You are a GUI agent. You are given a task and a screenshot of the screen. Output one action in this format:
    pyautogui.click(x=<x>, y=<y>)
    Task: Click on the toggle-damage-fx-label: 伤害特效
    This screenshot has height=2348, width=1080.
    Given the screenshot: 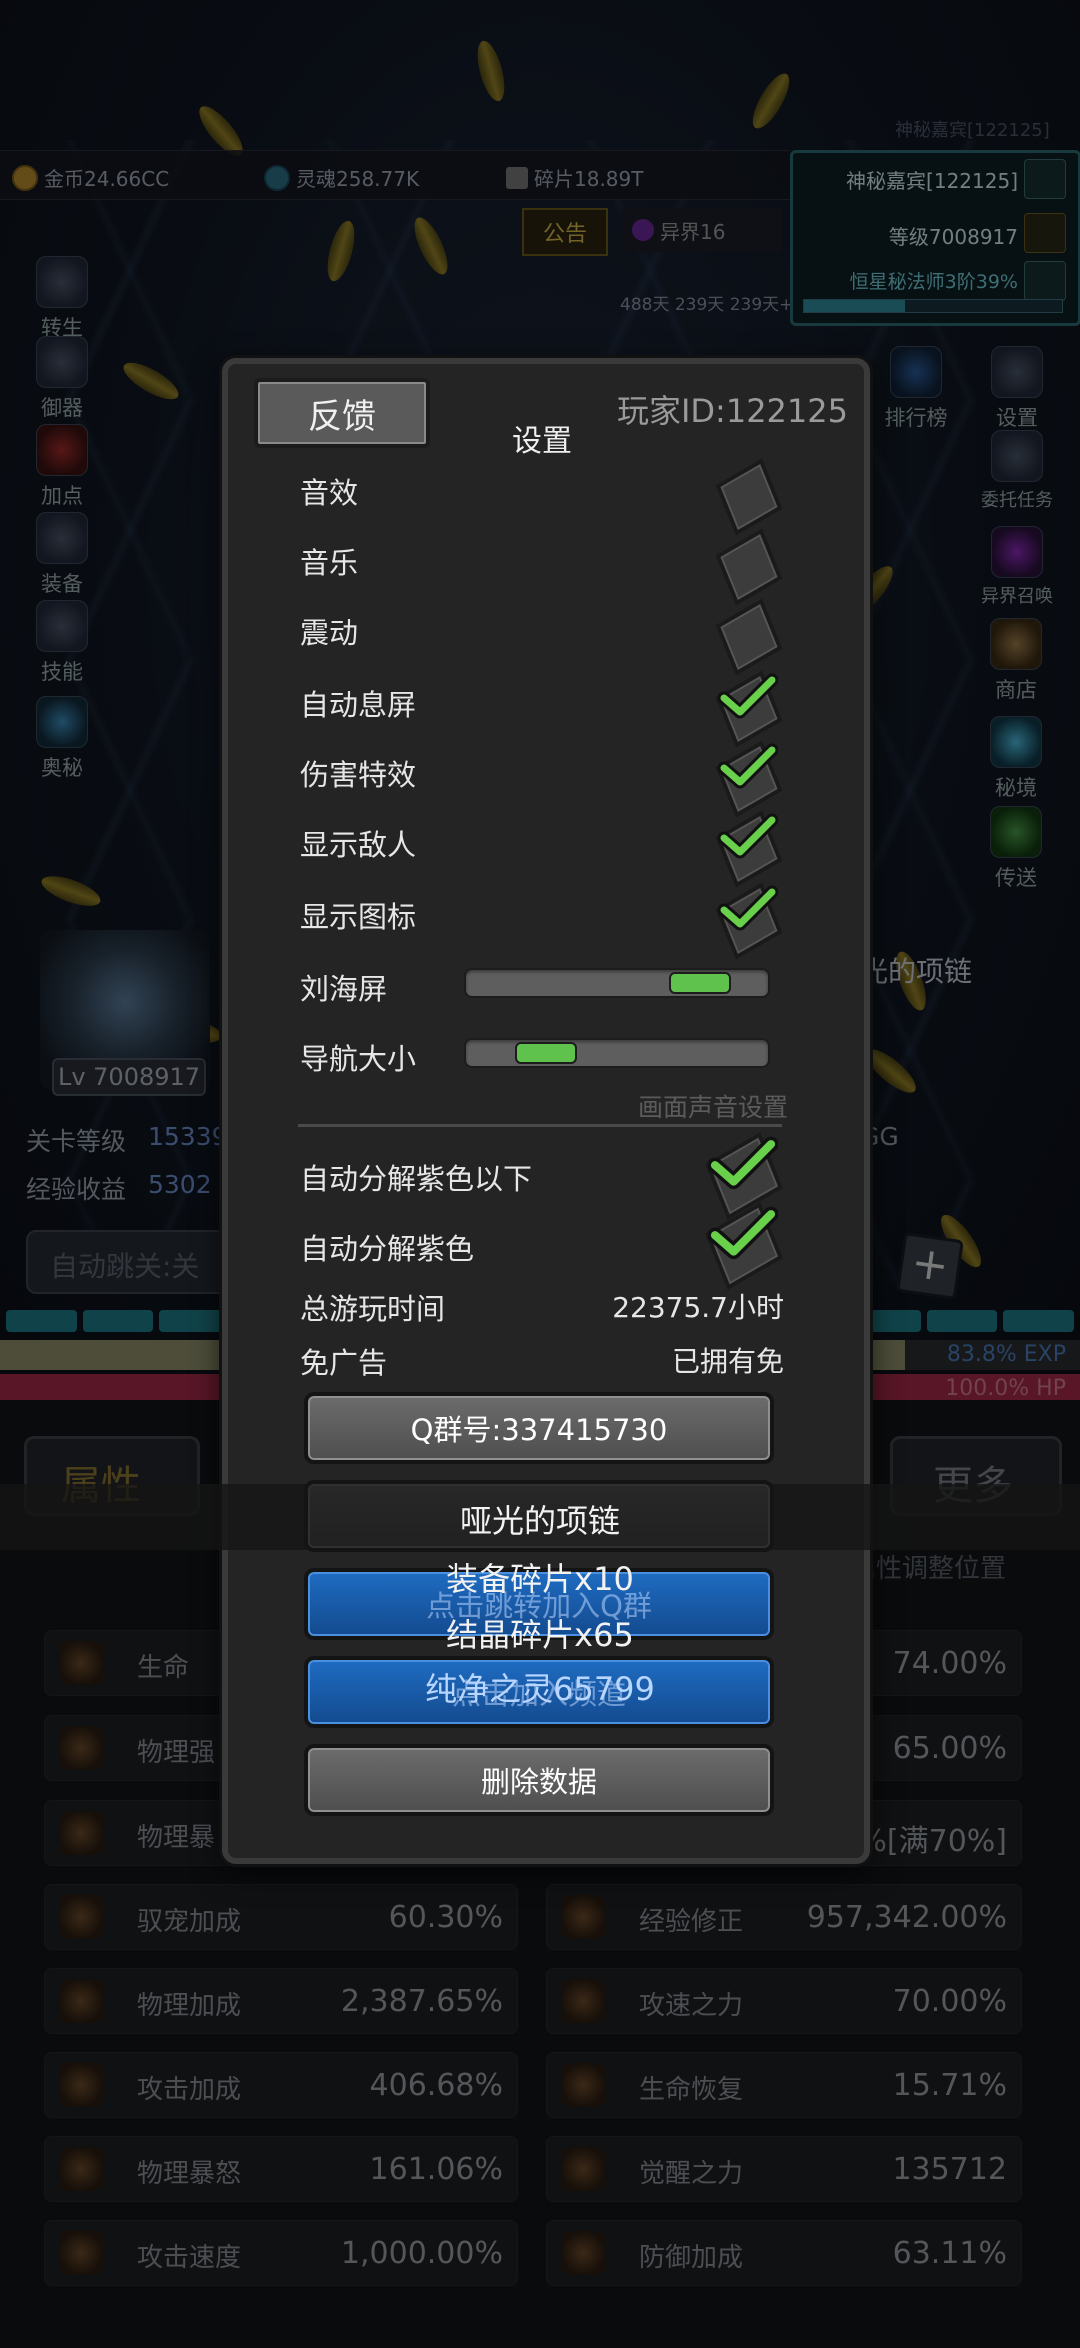 What is the action you would take?
    pyautogui.click(x=358, y=775)
    